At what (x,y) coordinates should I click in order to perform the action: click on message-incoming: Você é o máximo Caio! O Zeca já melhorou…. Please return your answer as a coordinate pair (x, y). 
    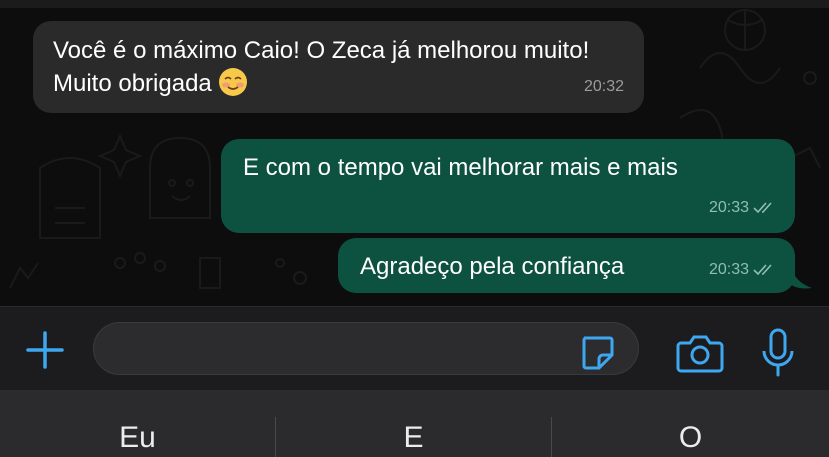
    Looking at the image, I should click on (338, 67).